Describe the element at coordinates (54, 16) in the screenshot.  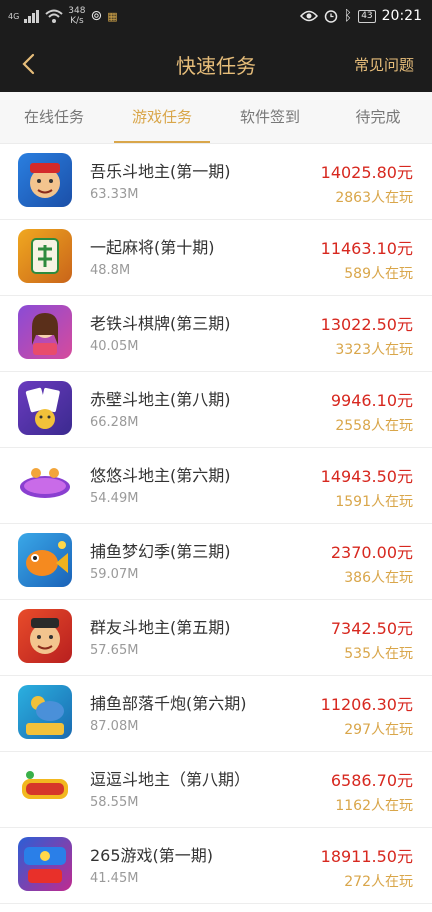
I see `wifi-icon` at that location.